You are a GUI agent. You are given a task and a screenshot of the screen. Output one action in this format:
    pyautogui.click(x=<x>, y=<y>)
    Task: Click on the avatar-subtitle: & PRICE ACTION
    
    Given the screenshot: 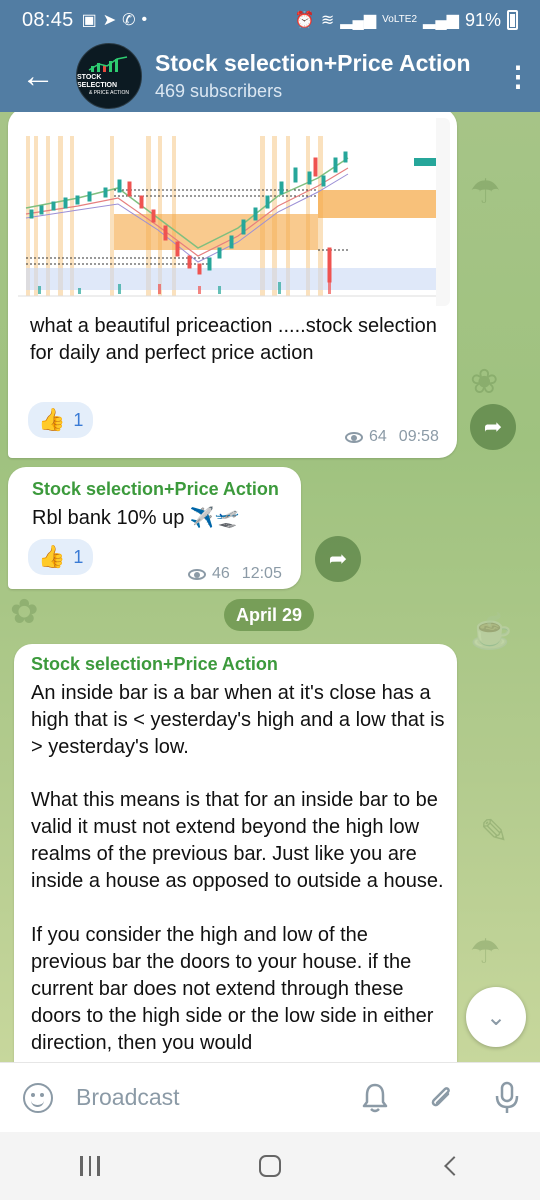 What is the action you would take?
    pyautogui.click(x=108, y=92)
    